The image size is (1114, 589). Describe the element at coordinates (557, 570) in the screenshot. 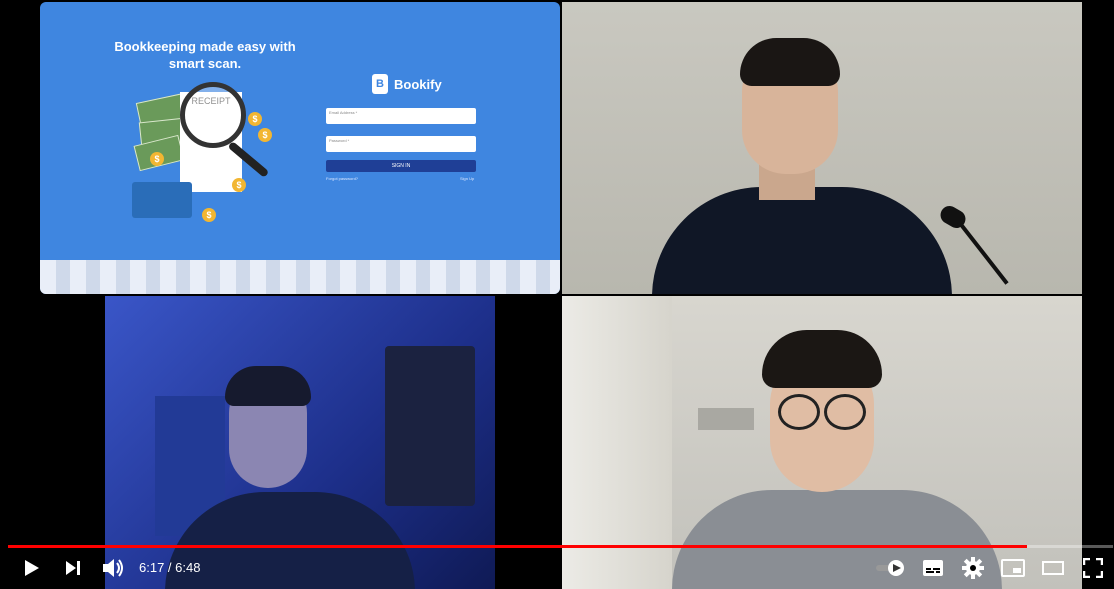

I see `player-controls: 6:17 / 6:48` at that location.